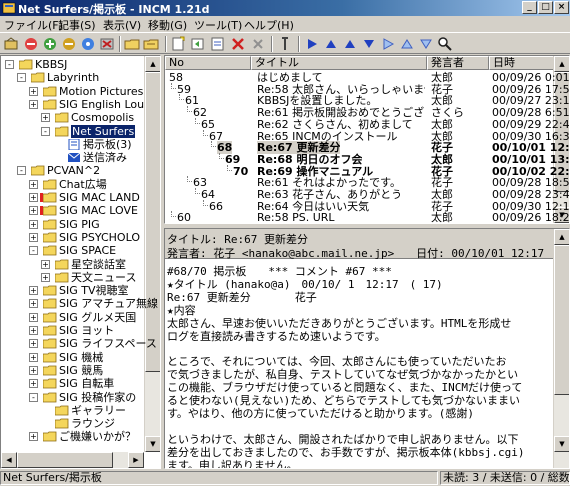 Image resolution: width=570 pixels, height=486 pixels. What do you see at coordinates (72, 131) in the screenshot?
I see `tree-item: - Net Surfers` at bounding box center [72, 131].